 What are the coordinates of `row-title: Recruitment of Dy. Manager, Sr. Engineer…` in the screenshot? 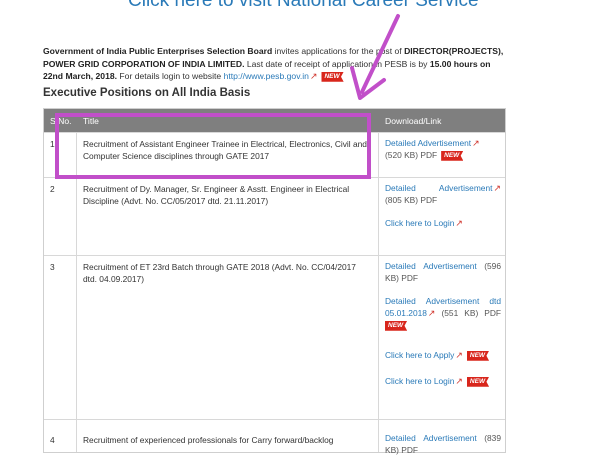 It's located at (216, 195).